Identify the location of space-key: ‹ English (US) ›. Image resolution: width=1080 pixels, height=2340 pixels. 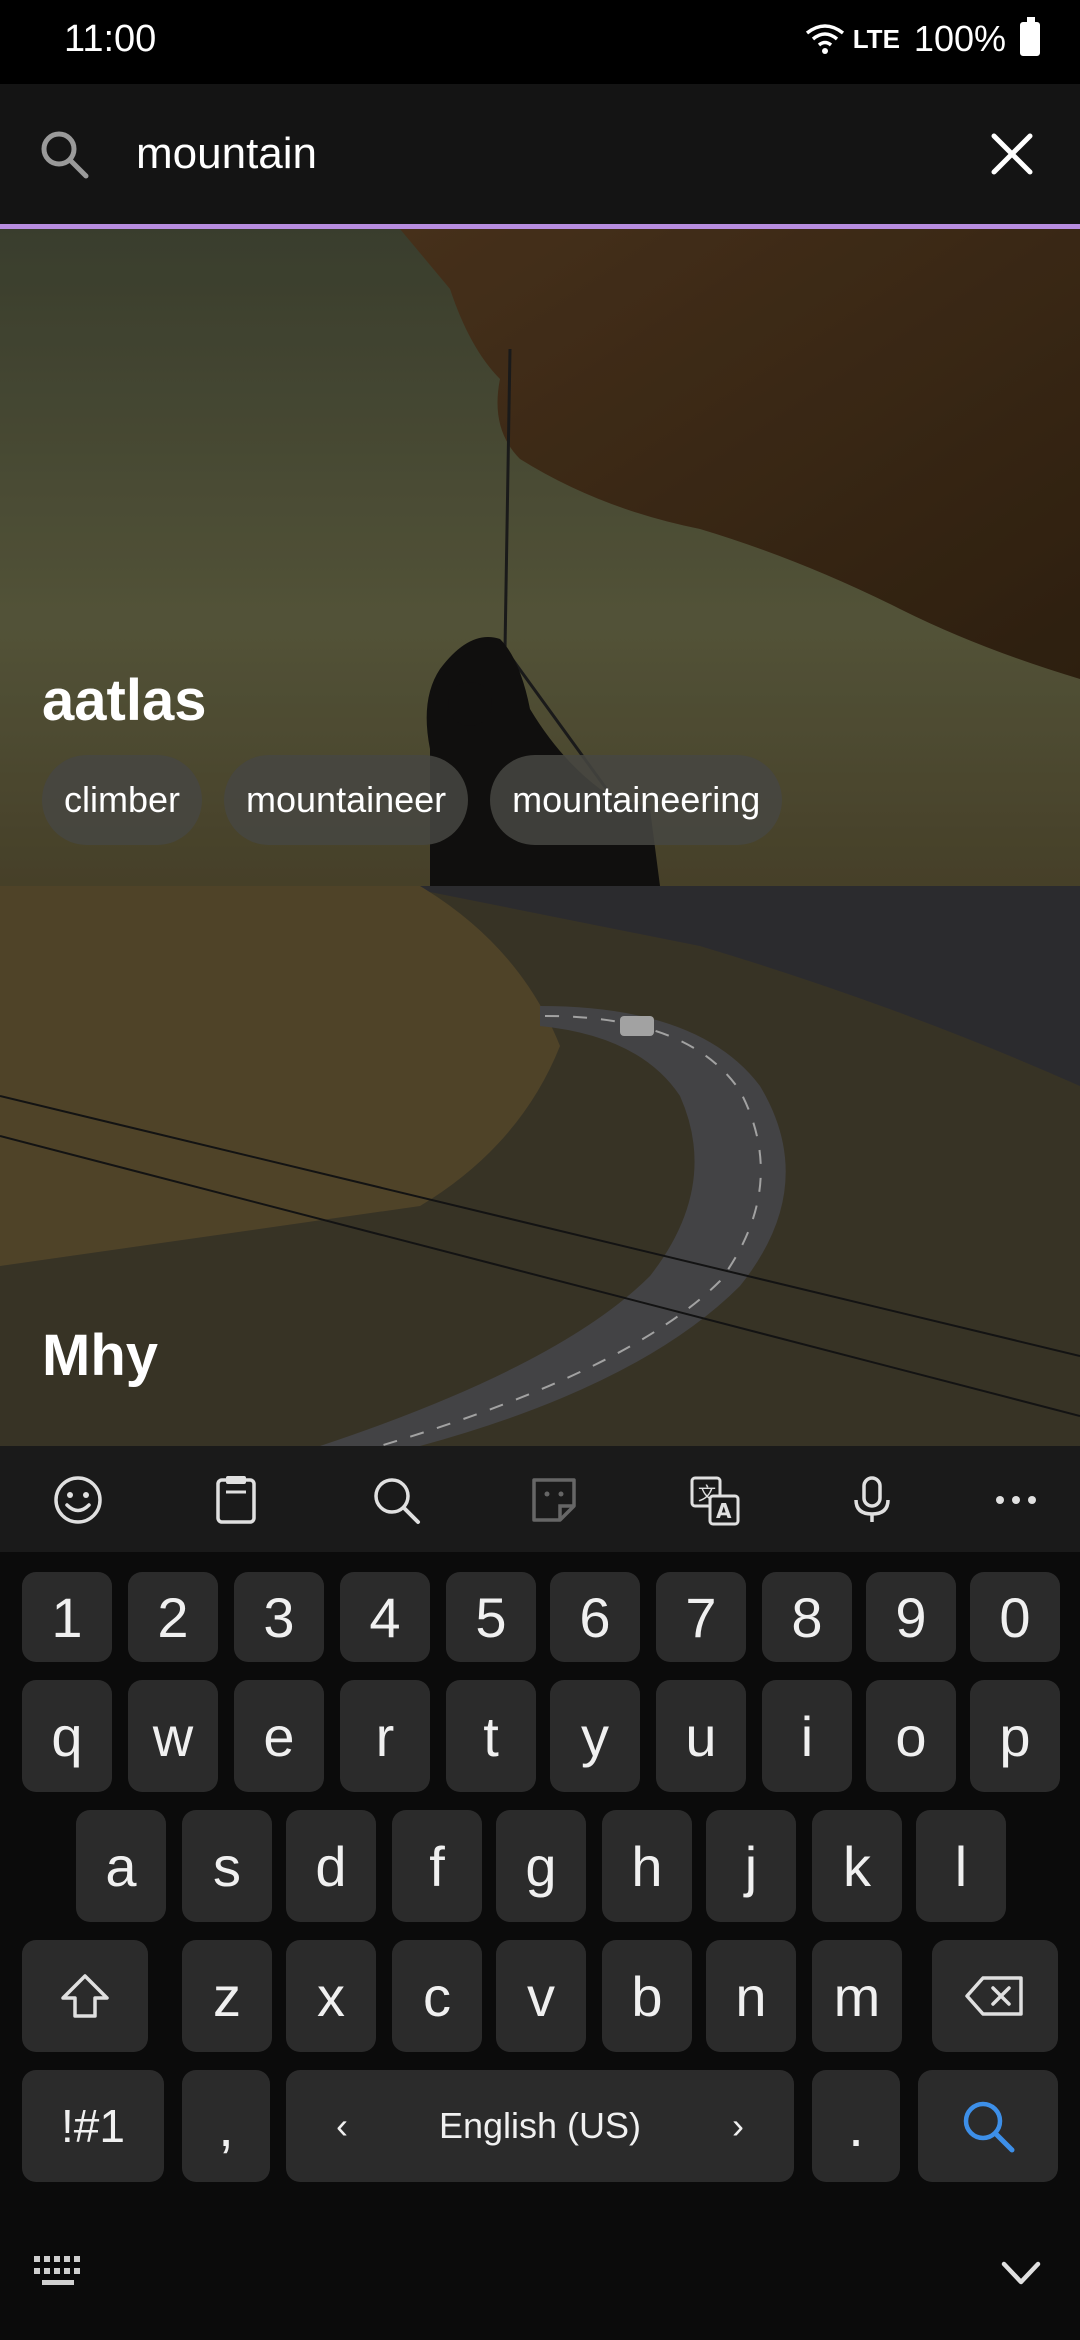
(540, 2126).